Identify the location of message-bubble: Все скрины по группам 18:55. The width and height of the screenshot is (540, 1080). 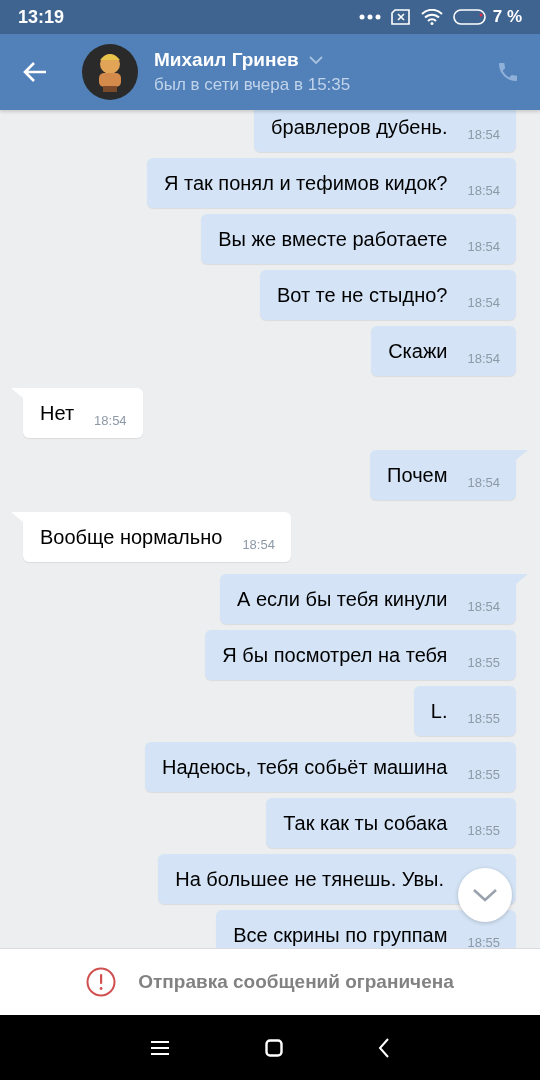
(366, 929).